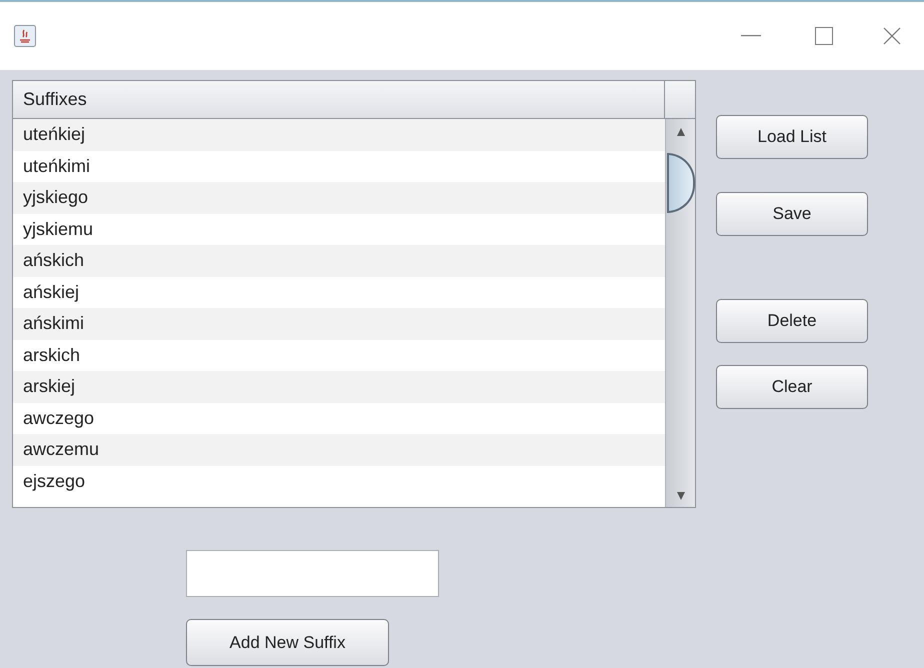 This screenshot has height=668, width=924. What do you see at coordinates (25, 36) in the screenshot?
I see `app-icon` at bounding box center [25, 36].